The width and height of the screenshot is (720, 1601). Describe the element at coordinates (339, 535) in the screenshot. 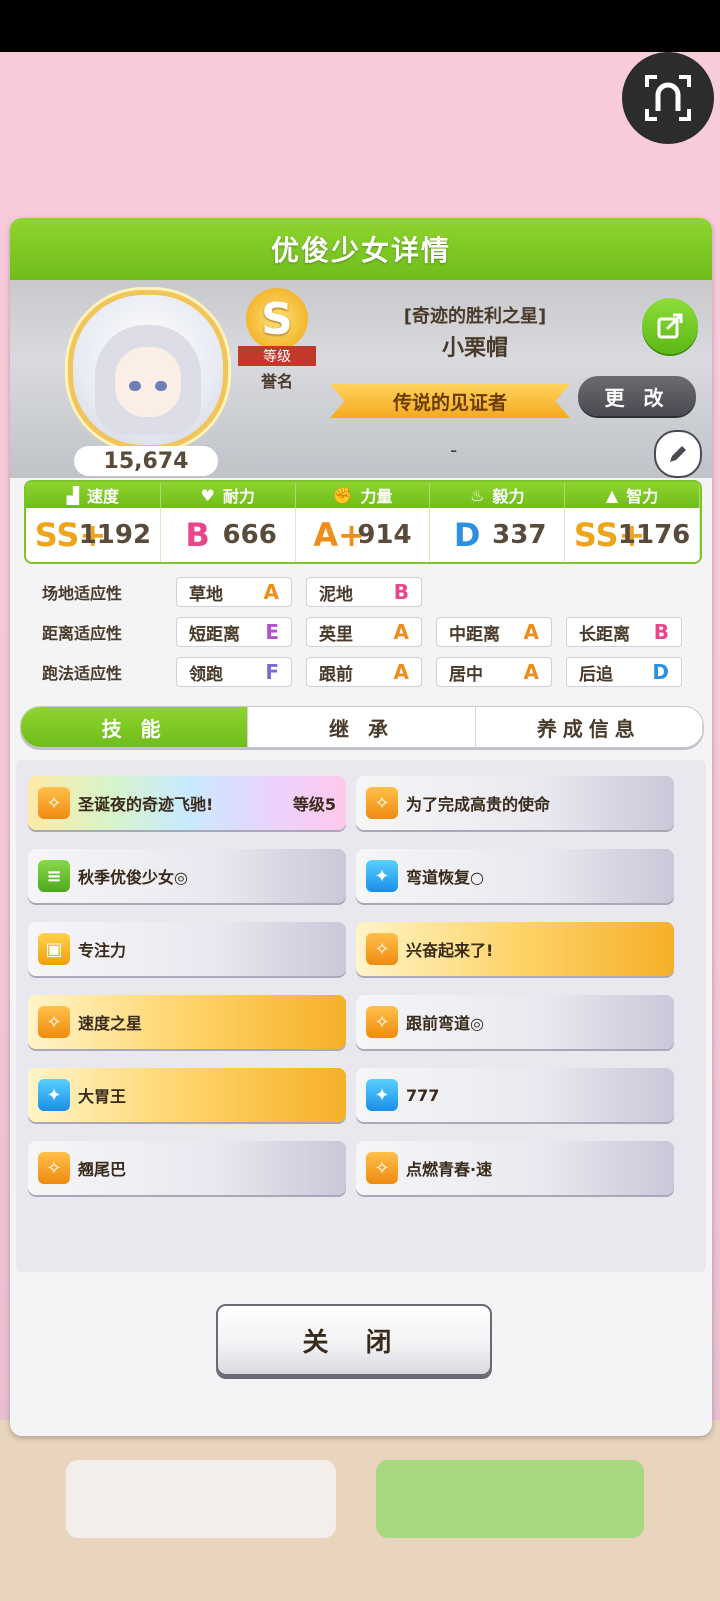

I see `stat-grade: A+` at that location.